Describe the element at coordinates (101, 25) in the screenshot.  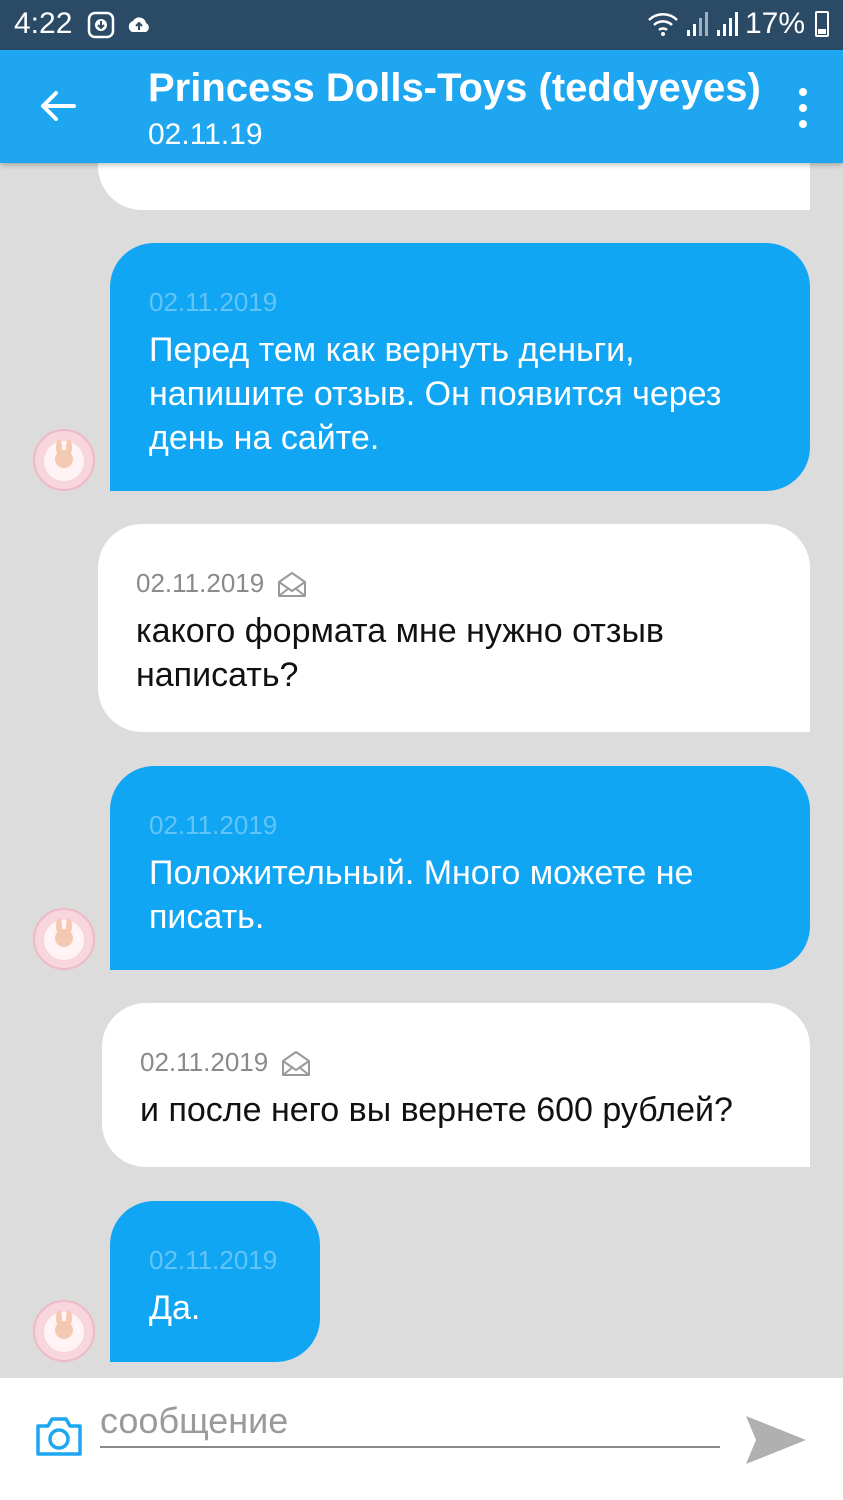
I see `download-circle-icon` at that location.